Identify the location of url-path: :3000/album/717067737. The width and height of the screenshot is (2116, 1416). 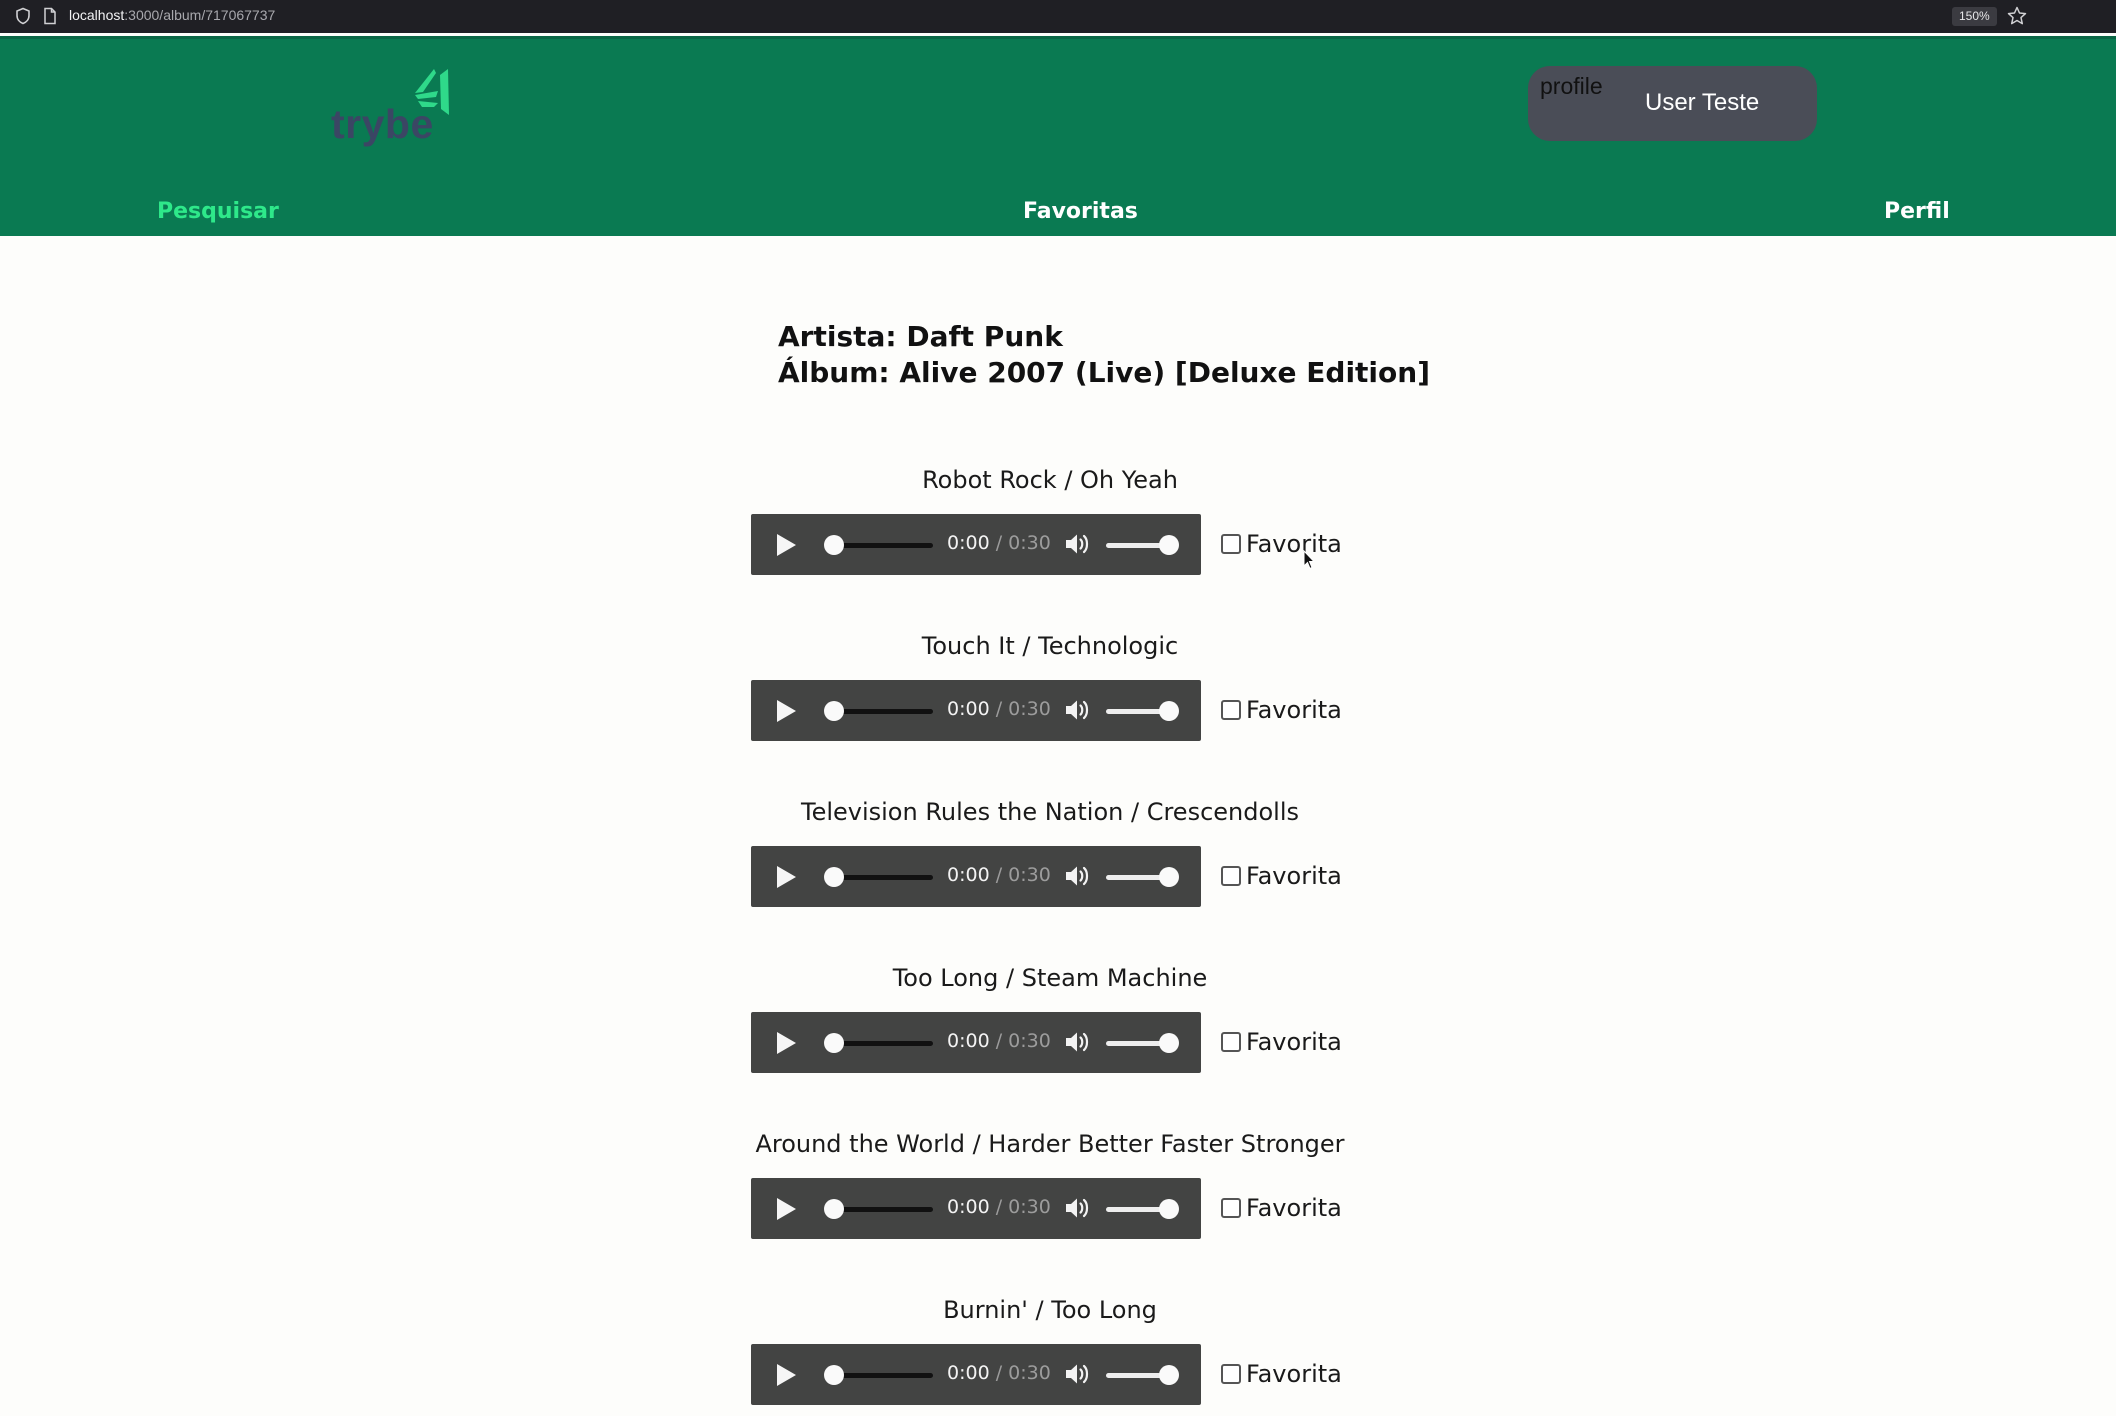
(200, 15).